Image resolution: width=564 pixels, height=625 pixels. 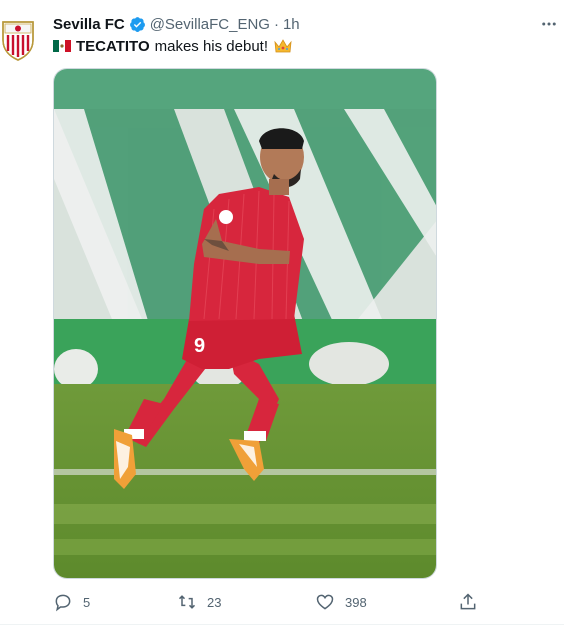 I want to click on like-button: 398, so click(x=341, y=602).